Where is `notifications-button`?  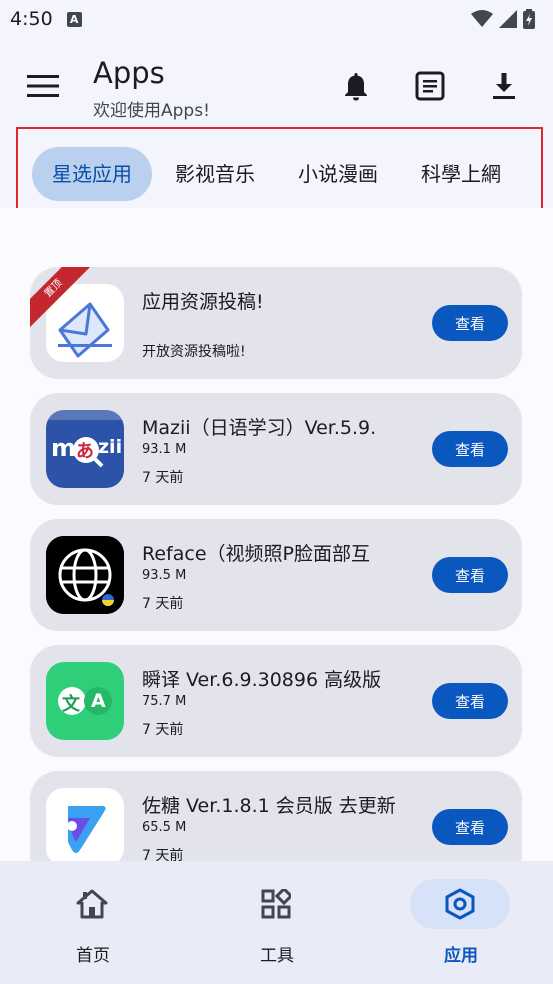
notifications-button is located at coordinates (356, 86).